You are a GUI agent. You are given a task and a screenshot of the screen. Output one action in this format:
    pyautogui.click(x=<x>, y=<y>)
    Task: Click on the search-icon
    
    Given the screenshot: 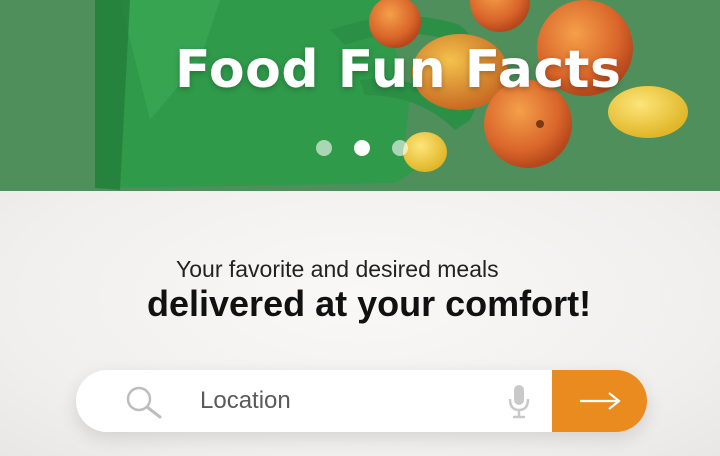 What is the action you would take?
    pyautogui.click(x=144, y=402)
    